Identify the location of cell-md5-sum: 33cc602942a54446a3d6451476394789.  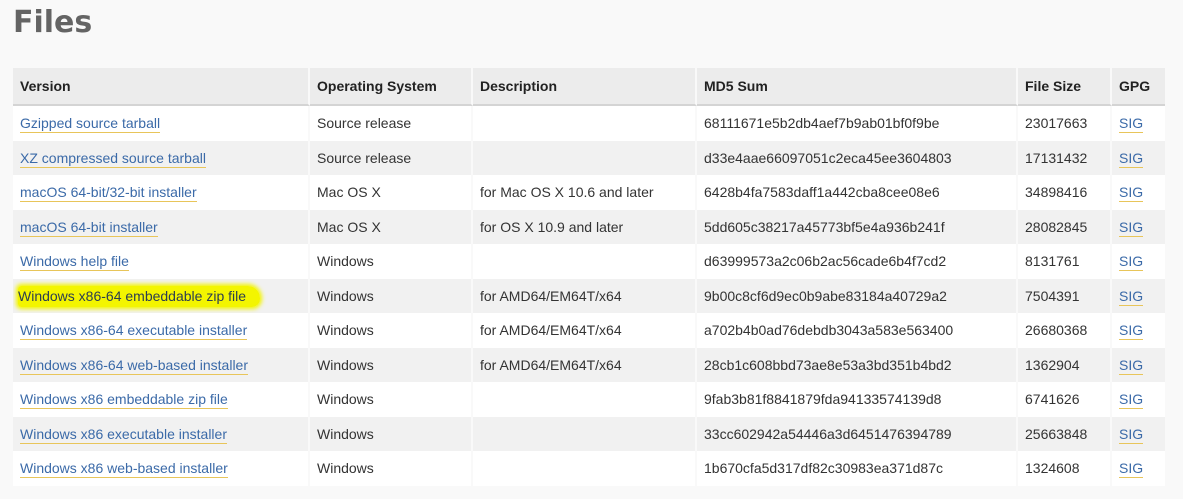
(857, 433).